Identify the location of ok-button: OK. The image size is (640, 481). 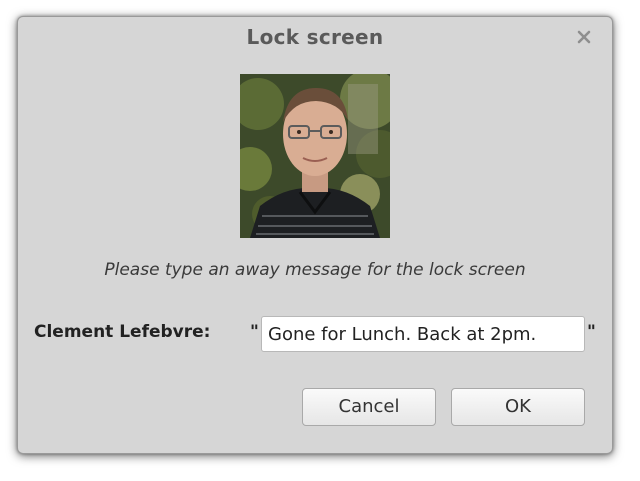
(518, 407).